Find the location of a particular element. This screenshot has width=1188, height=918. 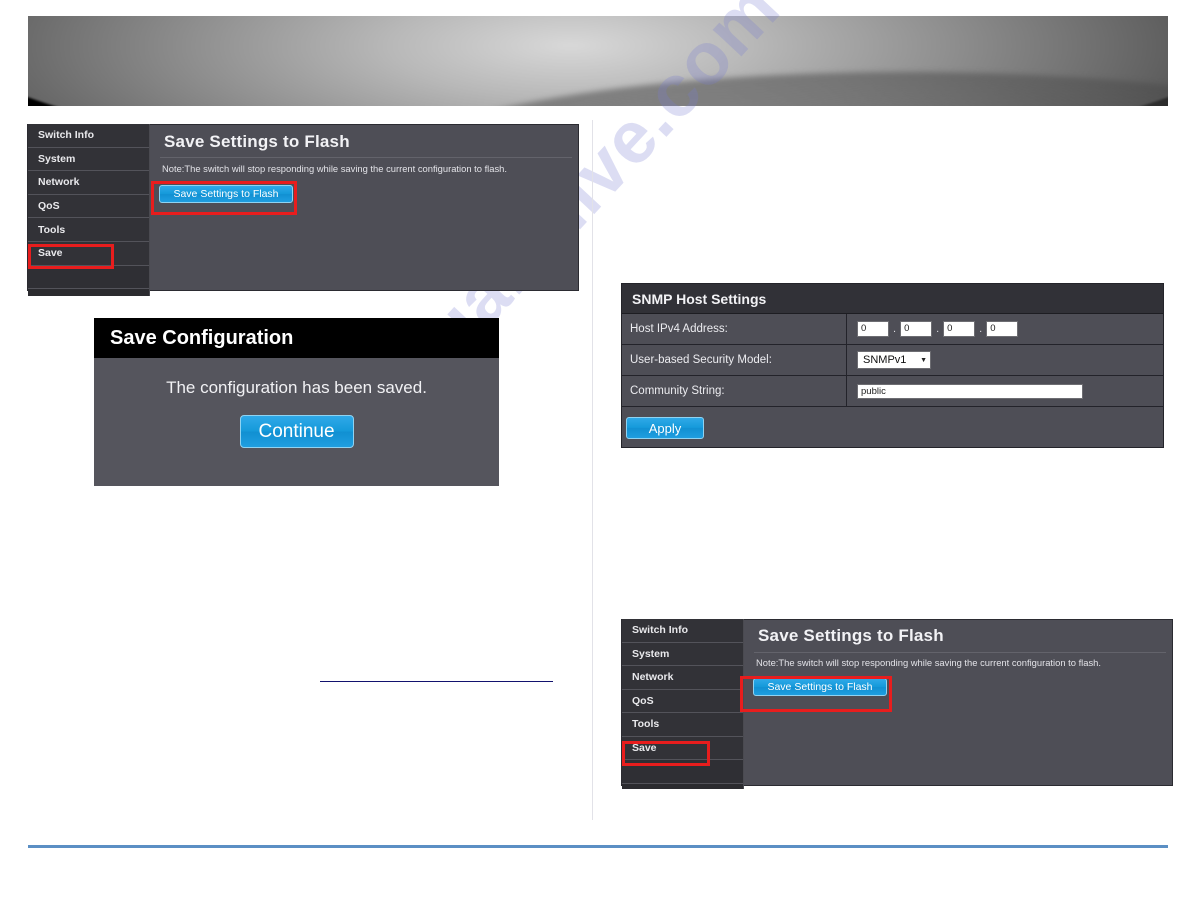

dialog-title-bar: Save Configuration is located at coordinates (296, 338).